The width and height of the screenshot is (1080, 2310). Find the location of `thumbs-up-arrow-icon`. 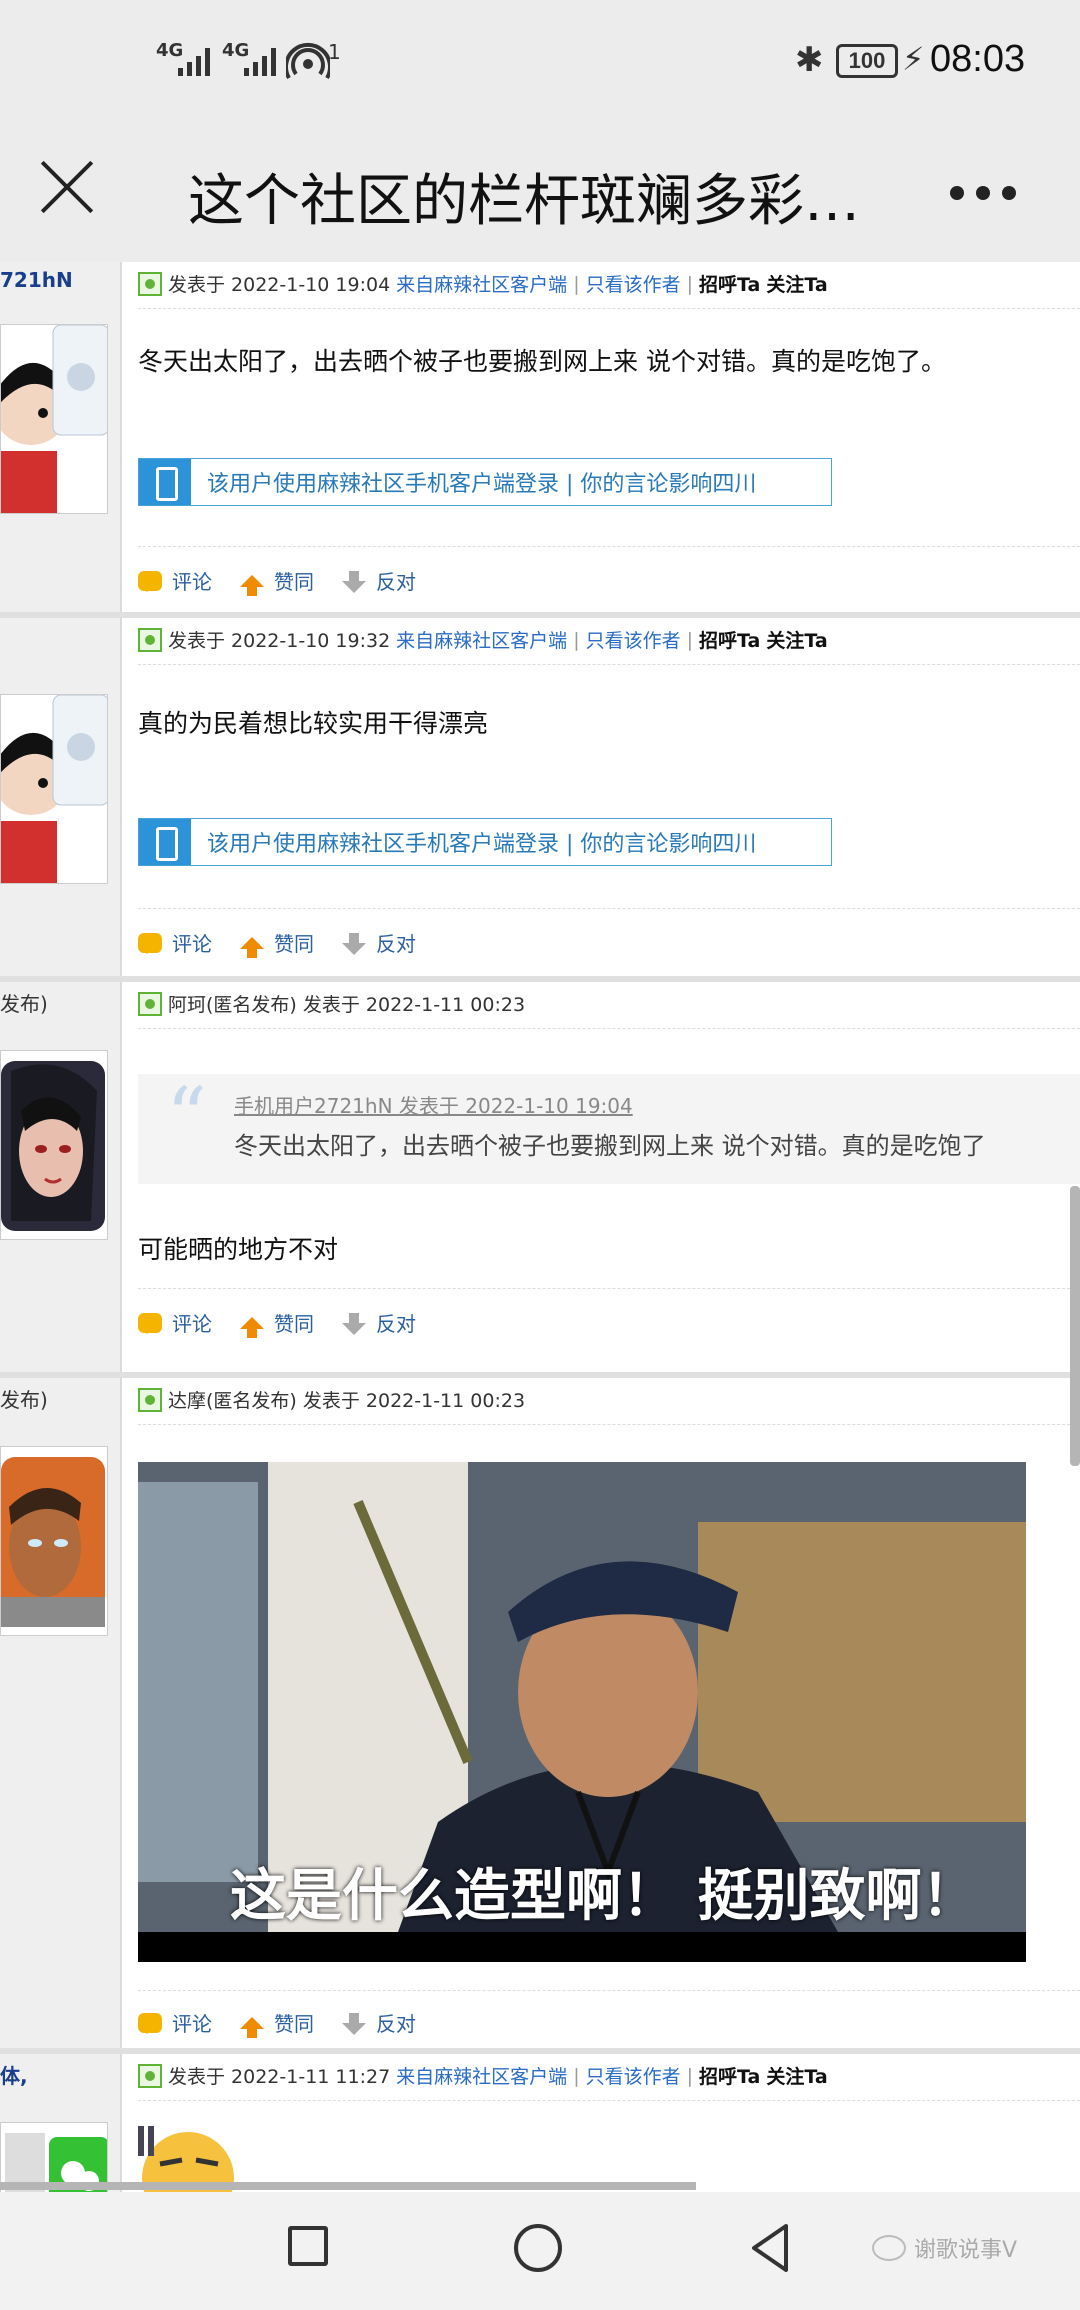

thumbs-up-arrow-icon is located at coordinates (252, 1327).